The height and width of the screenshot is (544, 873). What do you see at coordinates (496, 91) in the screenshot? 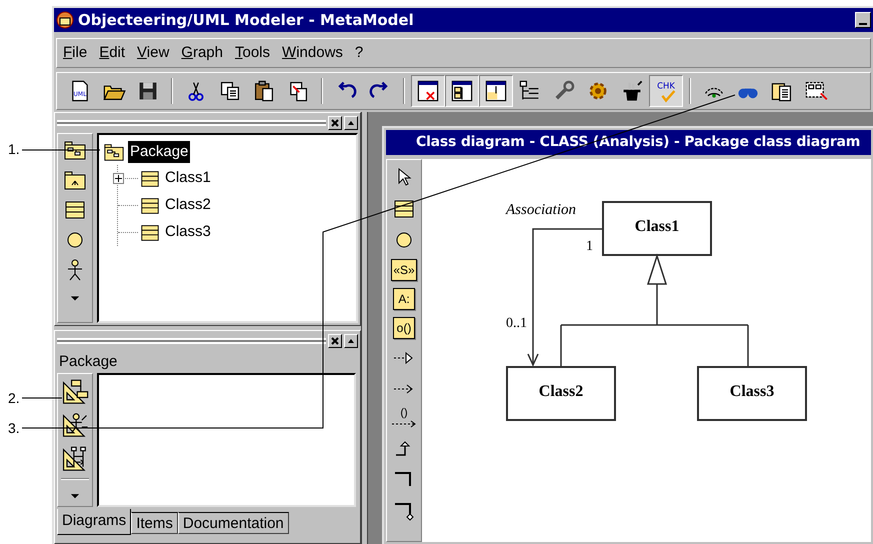
I see `window-panel-icon` at bounding box center [496, 91].